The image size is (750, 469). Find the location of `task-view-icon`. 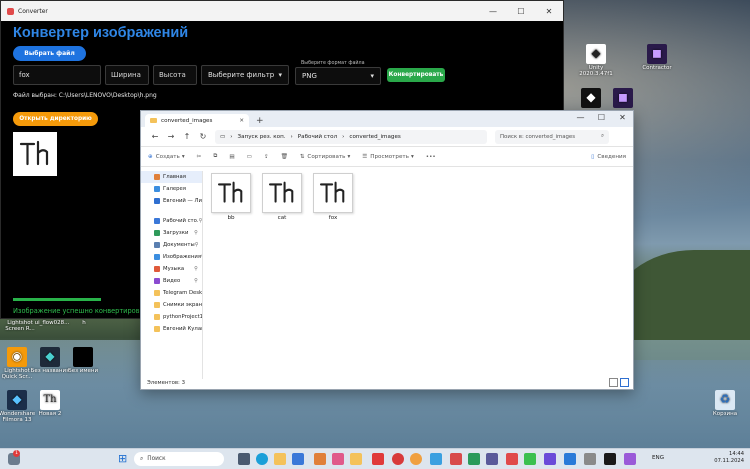

task-view-icon is located at coordinates (244, 459).